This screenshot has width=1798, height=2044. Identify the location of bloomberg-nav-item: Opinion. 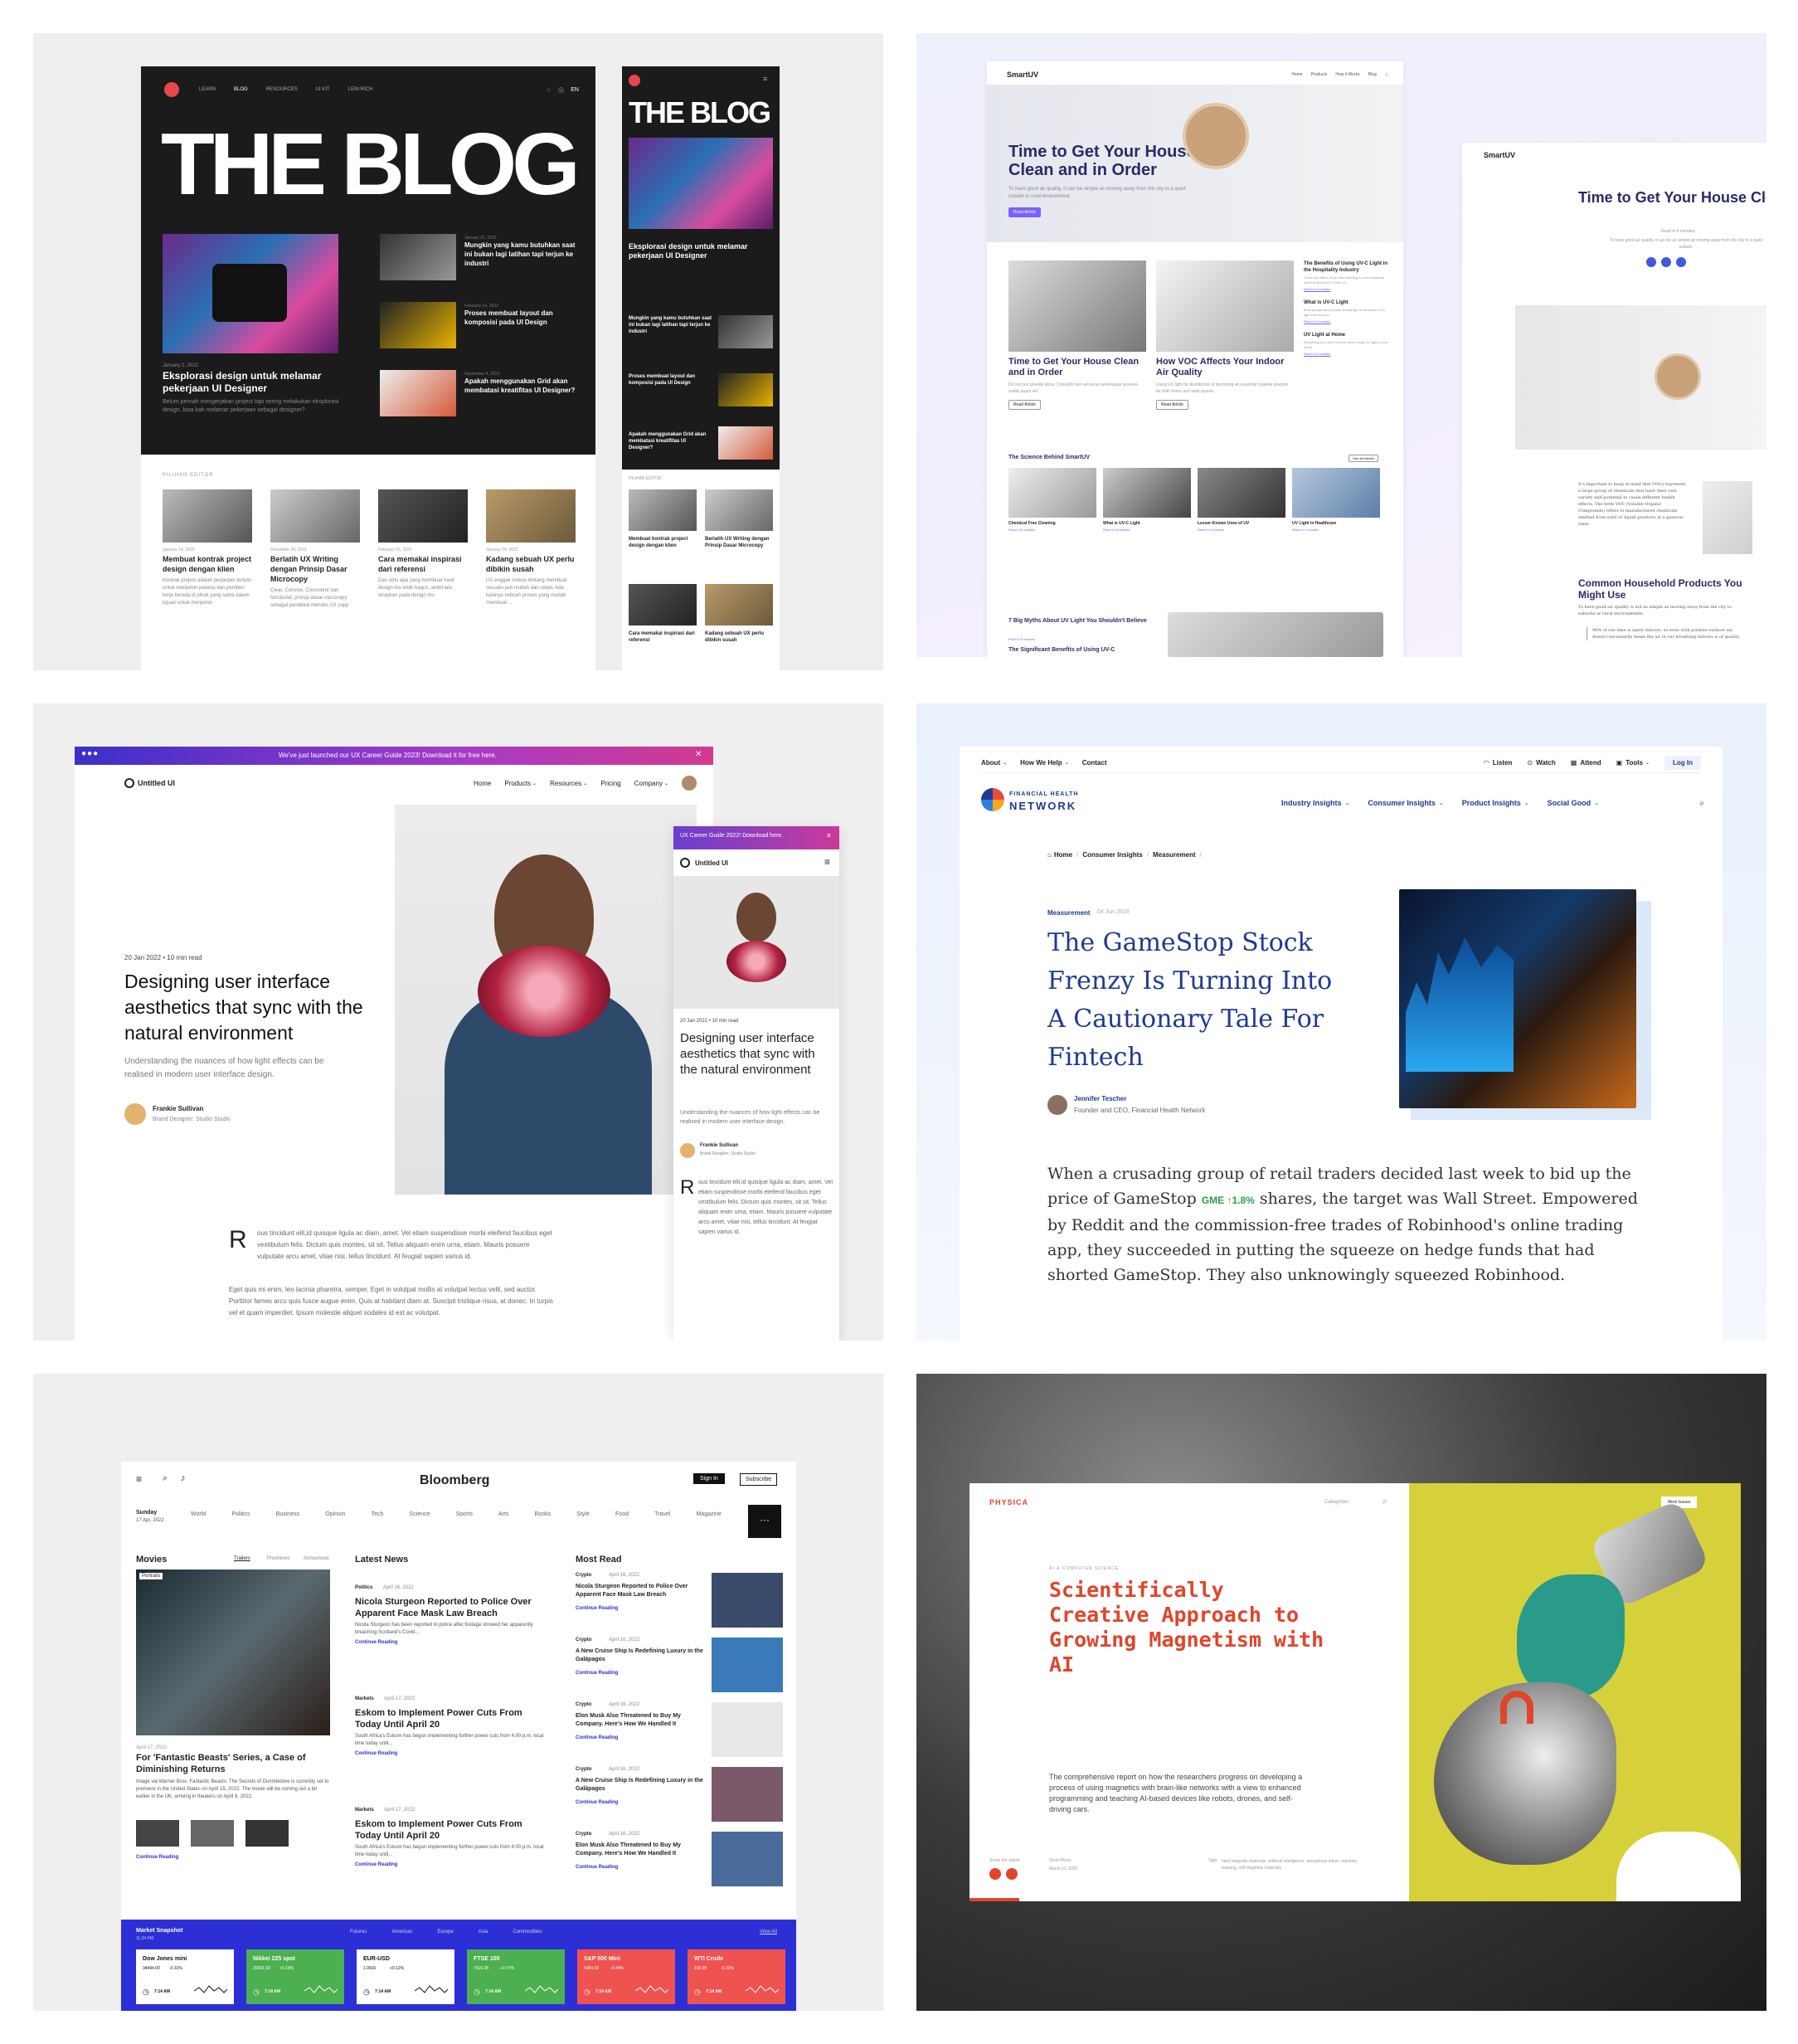
(335, 1514).